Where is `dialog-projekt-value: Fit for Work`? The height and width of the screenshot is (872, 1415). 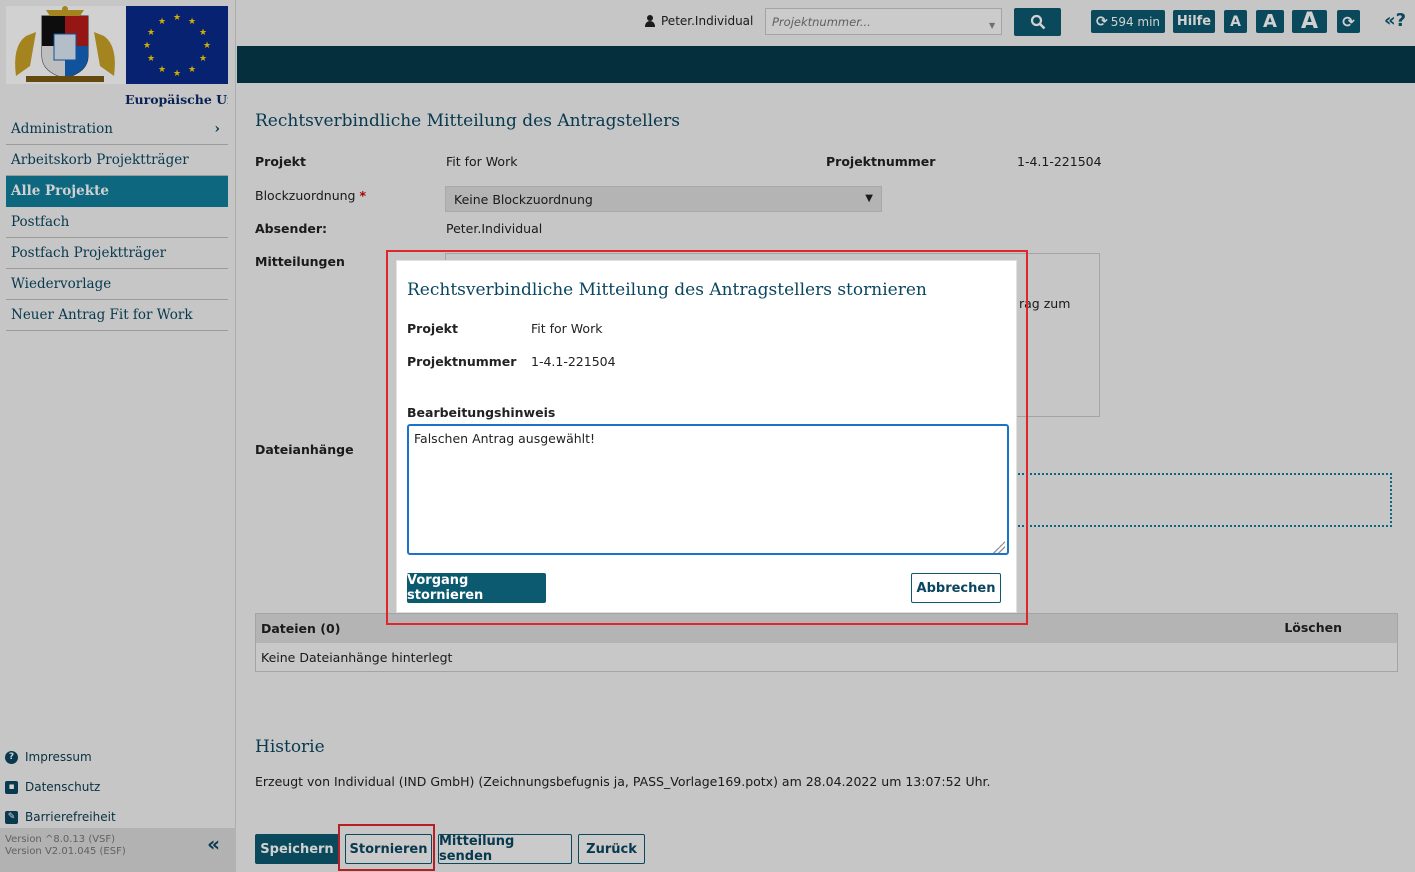 dialog-projekt-value: Fit for Work is located at coordinates (567, 328).